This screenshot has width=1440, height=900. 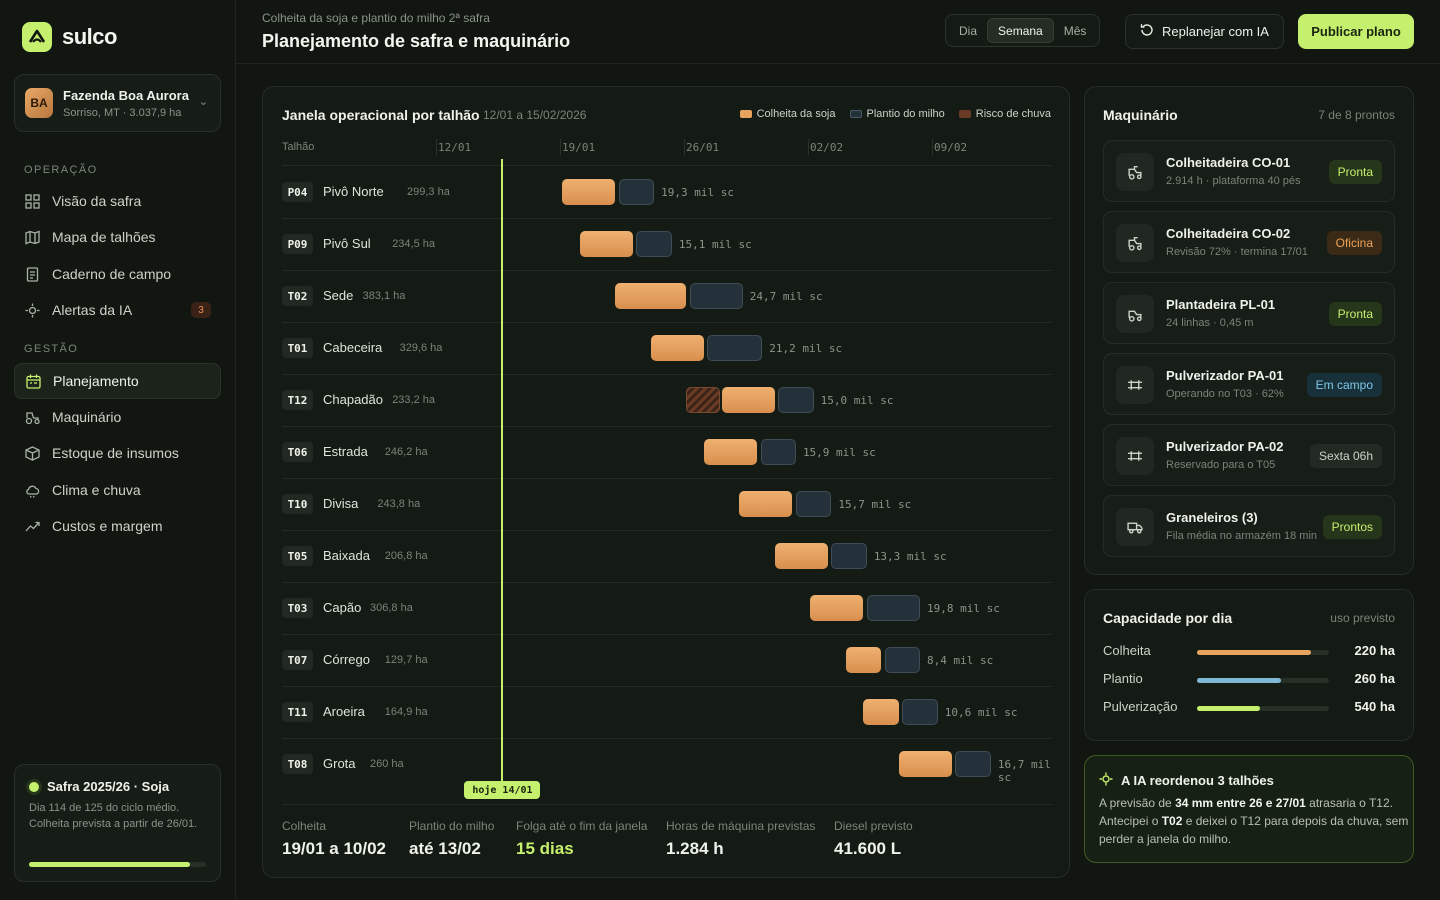 What do you see at coordinates (1075, 30) in the screenshot?
I see `view-mes-button: Mês` at bounding box center [1075, 30].